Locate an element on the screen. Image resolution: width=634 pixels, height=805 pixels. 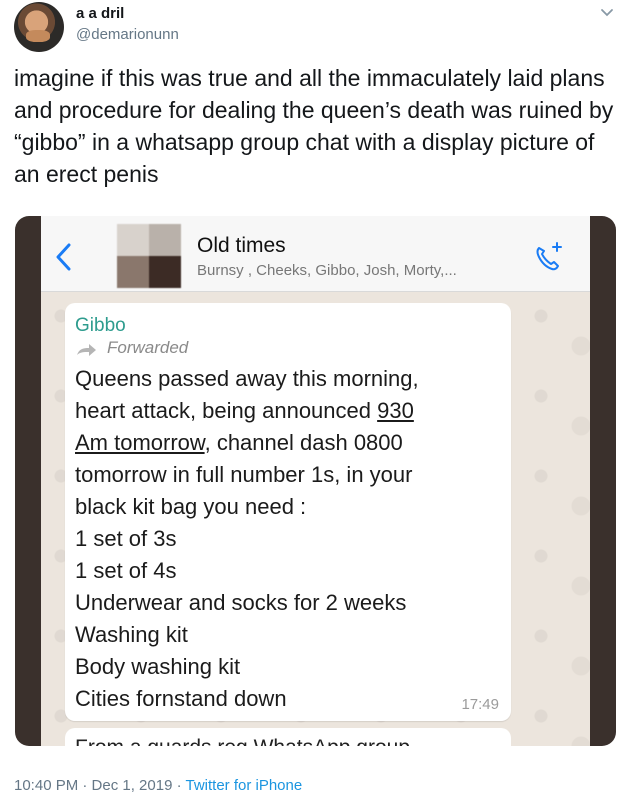
message-line: Am tomorrow, channel dash 0800 is located at coordinates (290, 443).